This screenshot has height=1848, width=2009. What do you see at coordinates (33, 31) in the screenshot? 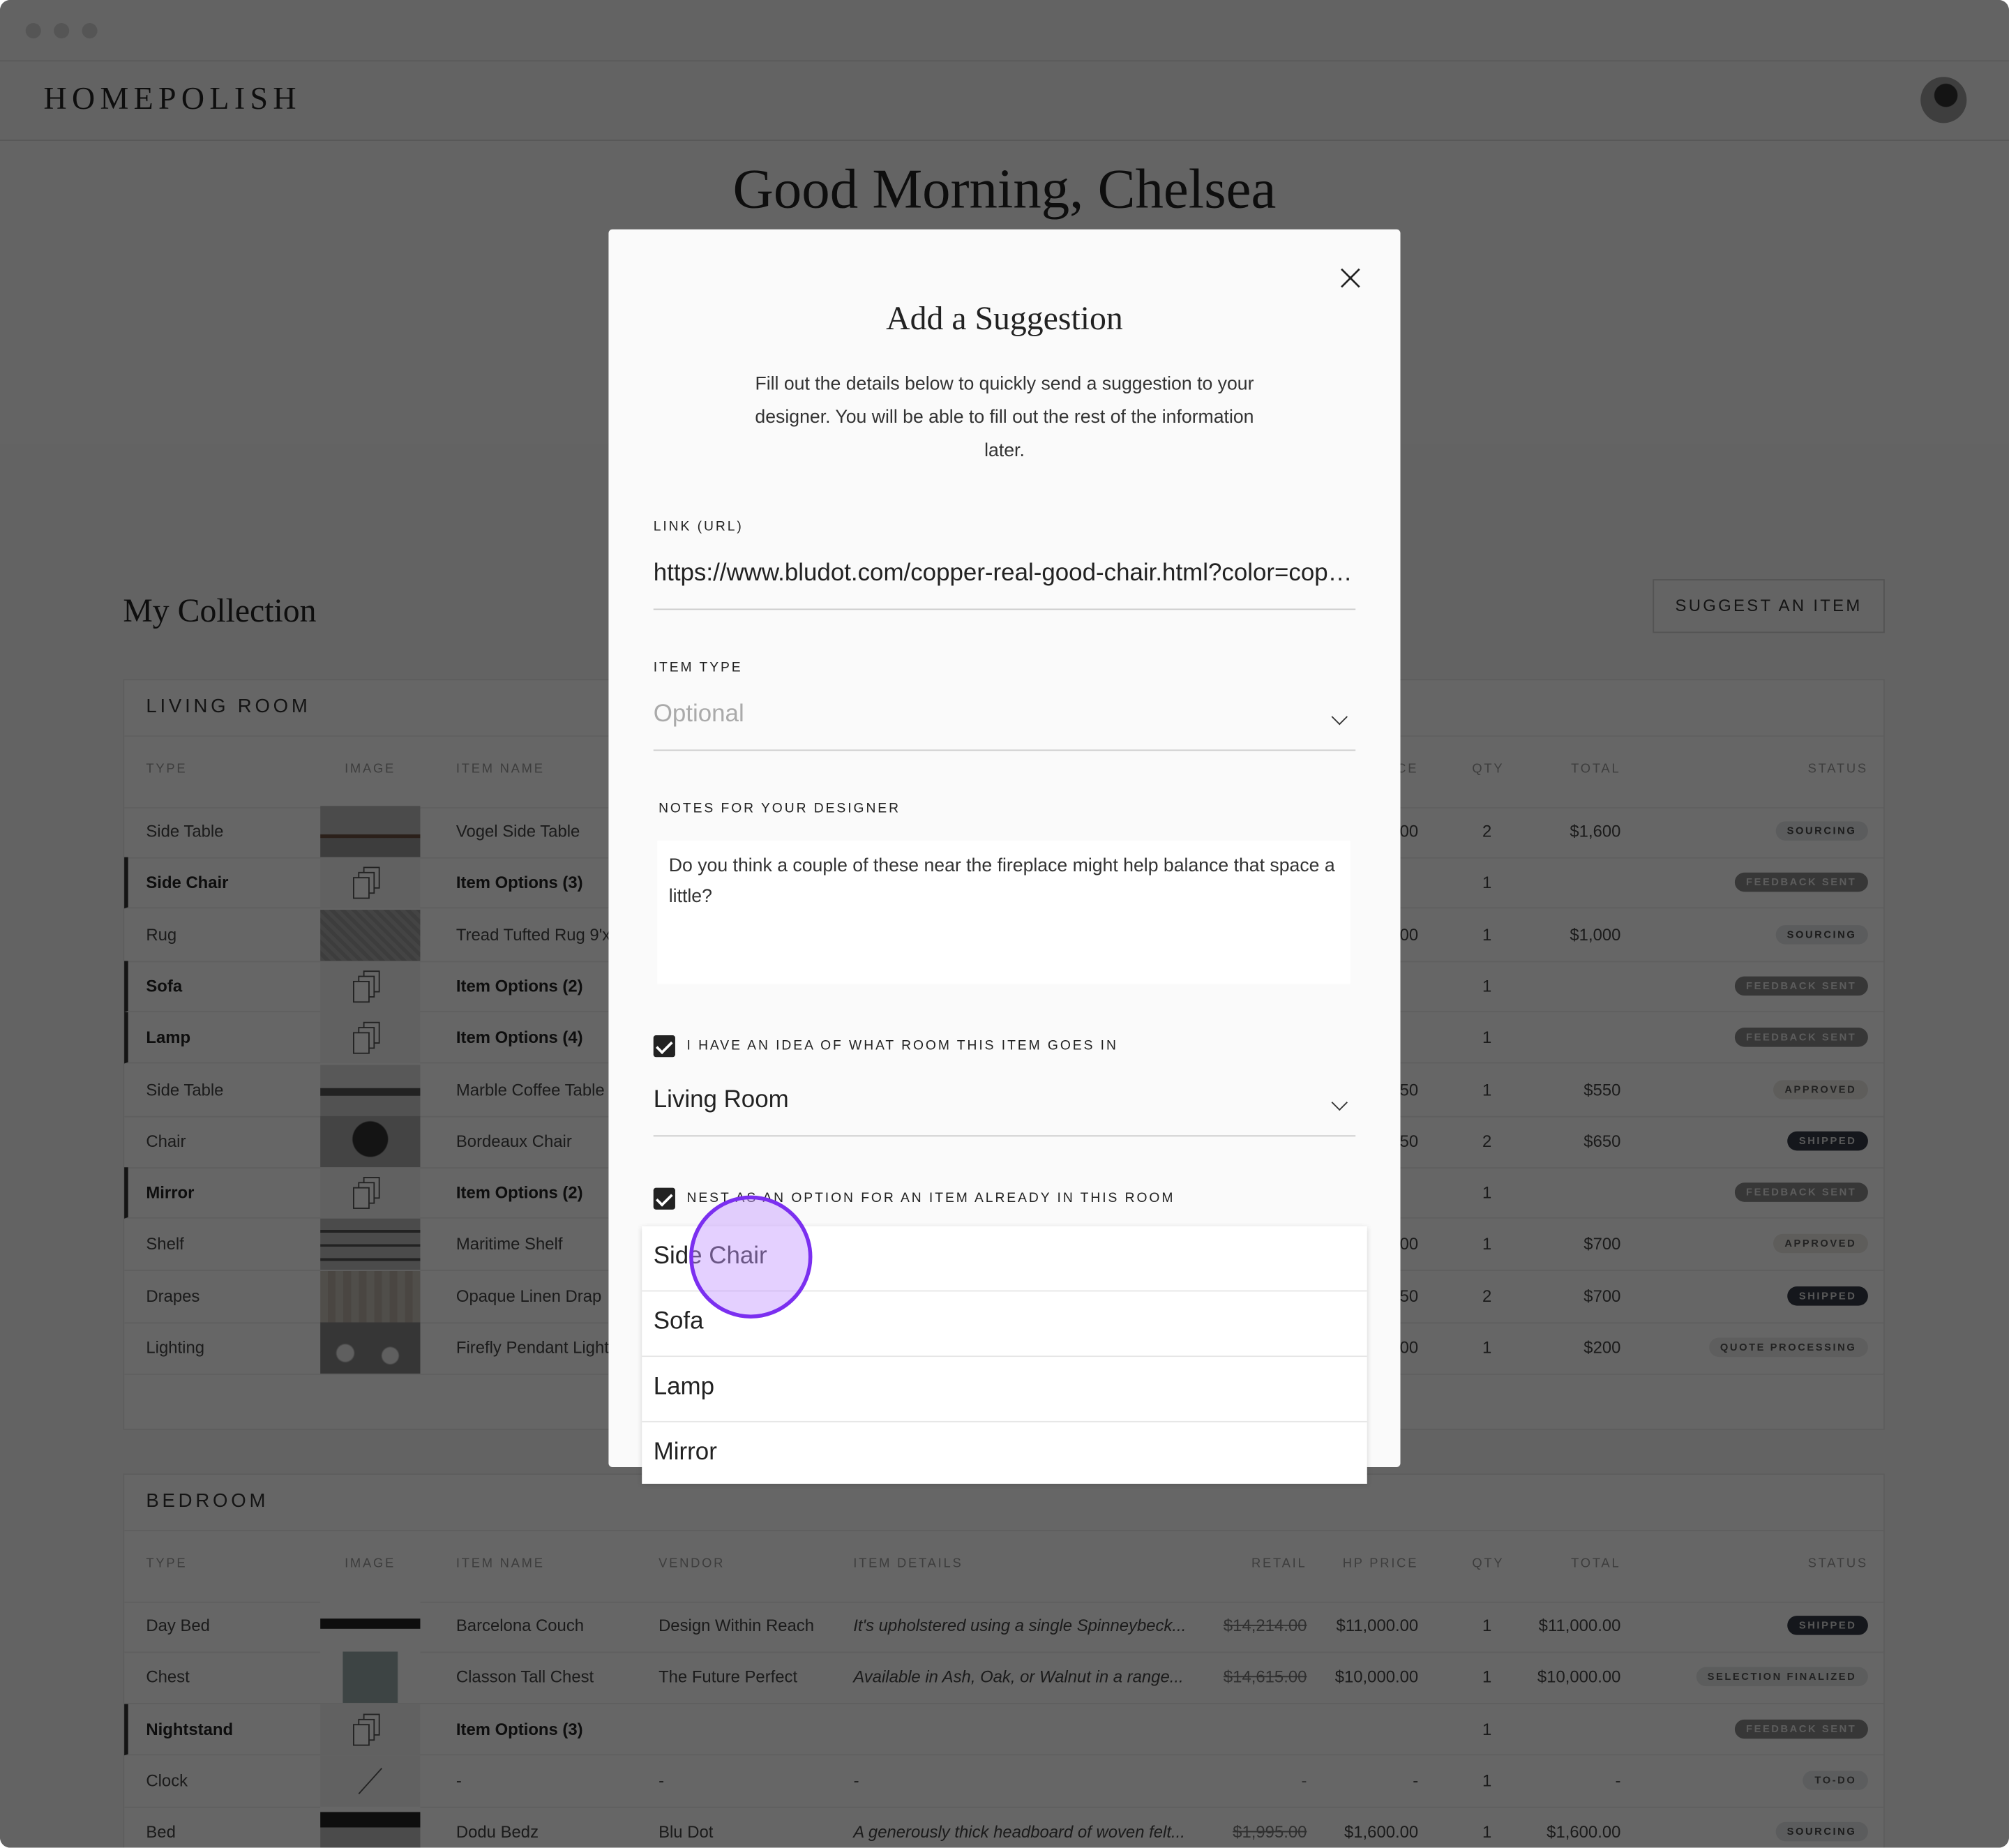
I see `close-window-button` at bounding box center [33, 31].